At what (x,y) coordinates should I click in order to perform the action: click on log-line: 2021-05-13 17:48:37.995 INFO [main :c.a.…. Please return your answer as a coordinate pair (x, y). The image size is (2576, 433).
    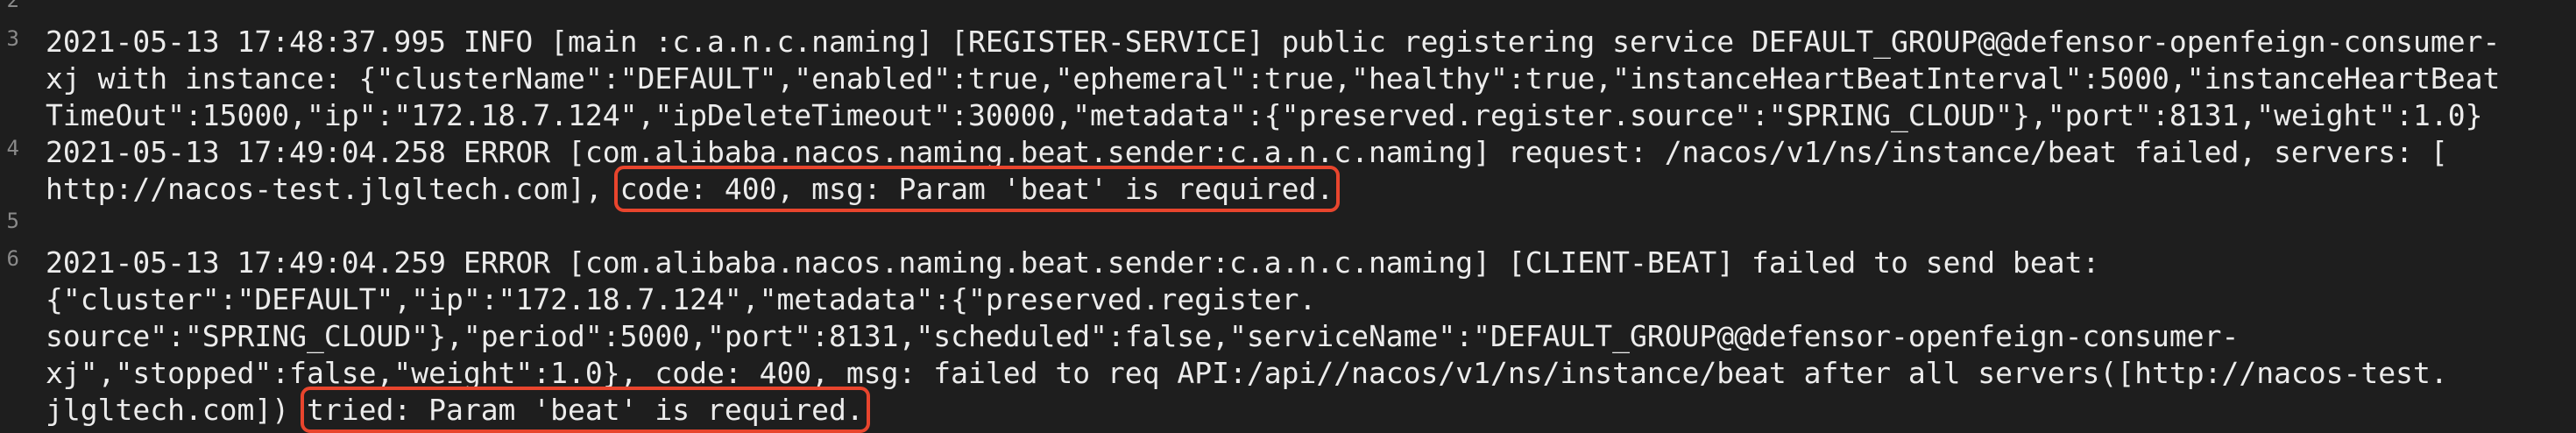
    Looking at the image, I should click on (1273, 42).